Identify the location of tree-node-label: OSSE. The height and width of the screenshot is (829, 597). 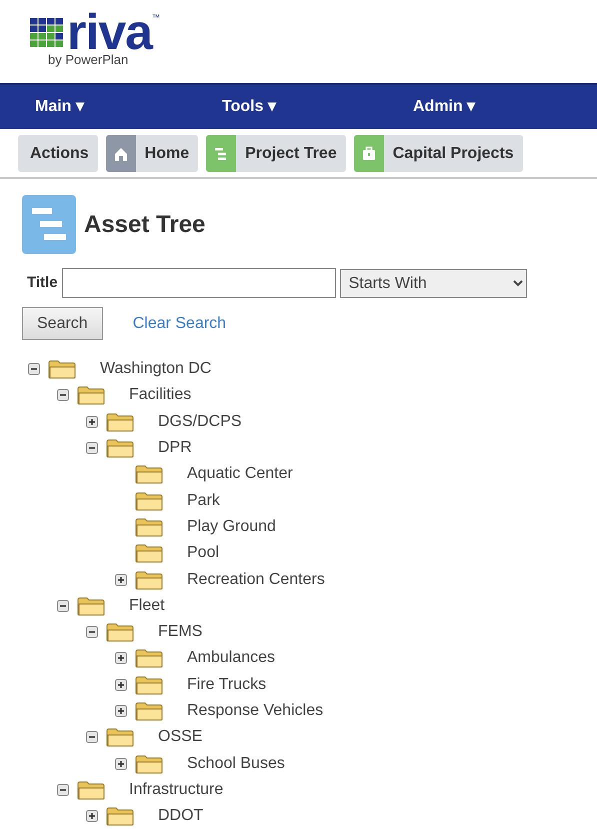
(180, 737).